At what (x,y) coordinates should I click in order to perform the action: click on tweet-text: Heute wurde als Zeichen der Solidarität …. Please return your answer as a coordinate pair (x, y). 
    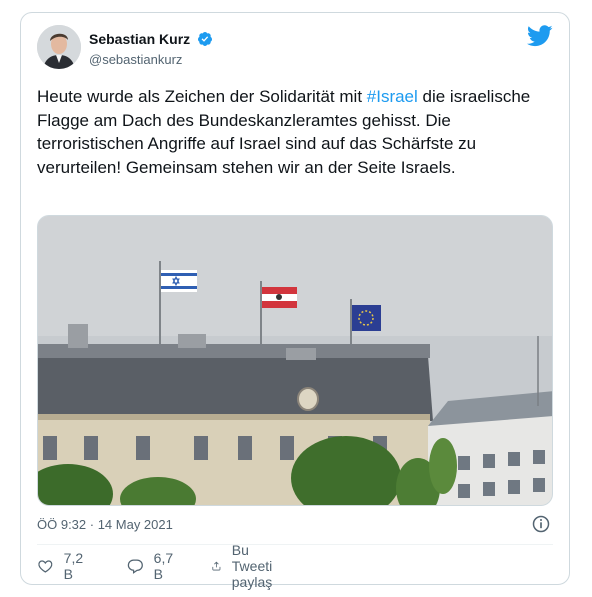
    Looking at the image, I should click on (297, 132).